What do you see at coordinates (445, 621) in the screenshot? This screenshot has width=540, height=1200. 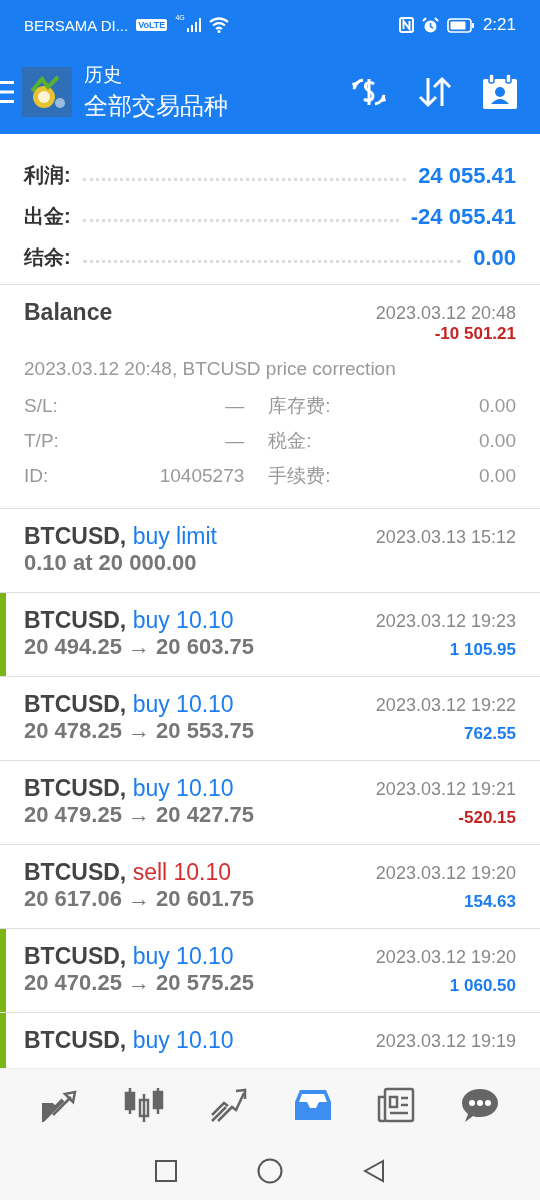 I see `trade-time: 2023.03.12 19:23` at bounding box center [445, 621].